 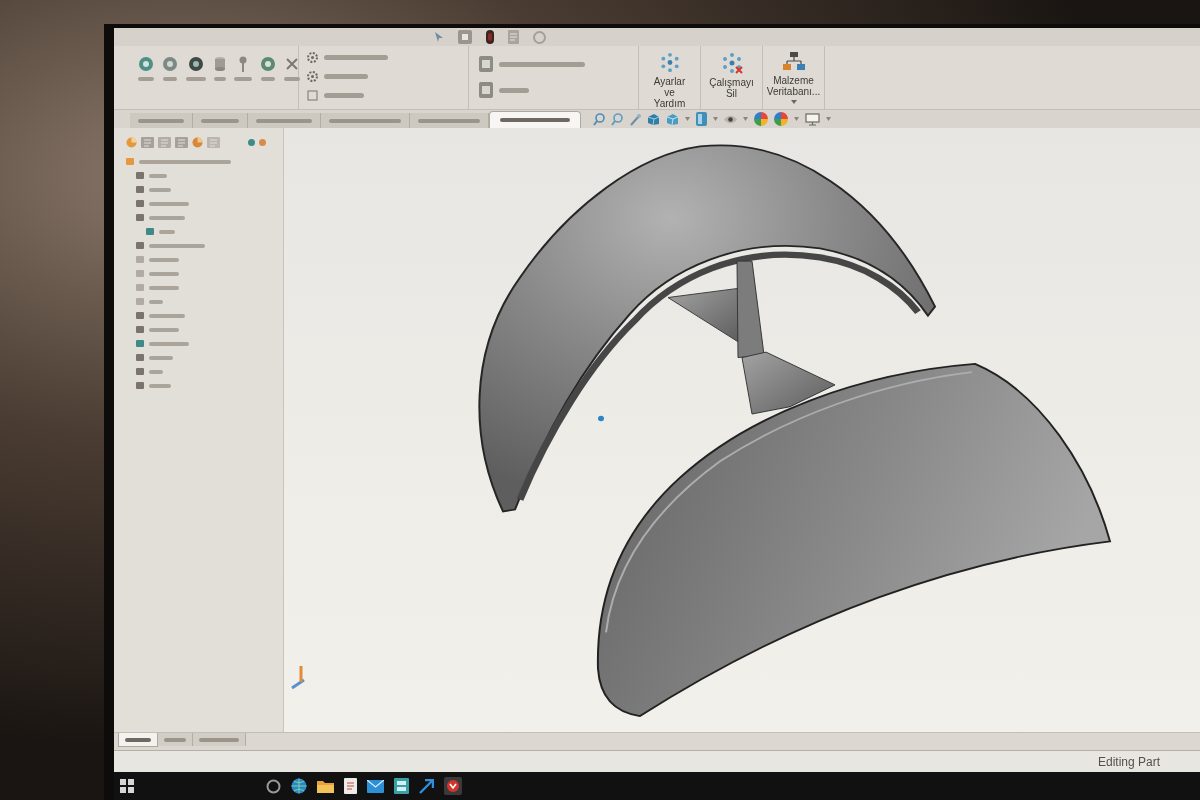 What do you see at coordinates (453, 786) in the screenshot?
I see `chevron-tile-icon` at bounding box center [453, 786].